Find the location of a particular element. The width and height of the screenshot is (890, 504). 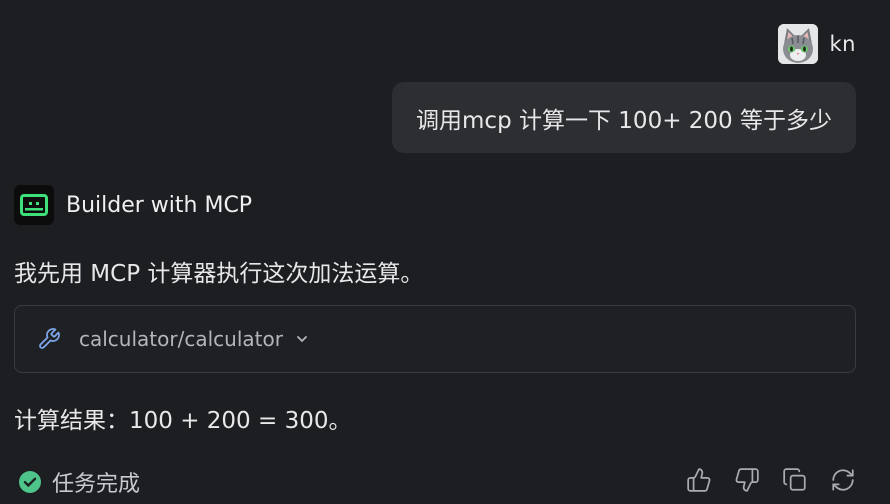

user-message-text: 调用mcp 计算一下 100+ 200 等于多少 is located at coordinates (624, 120).